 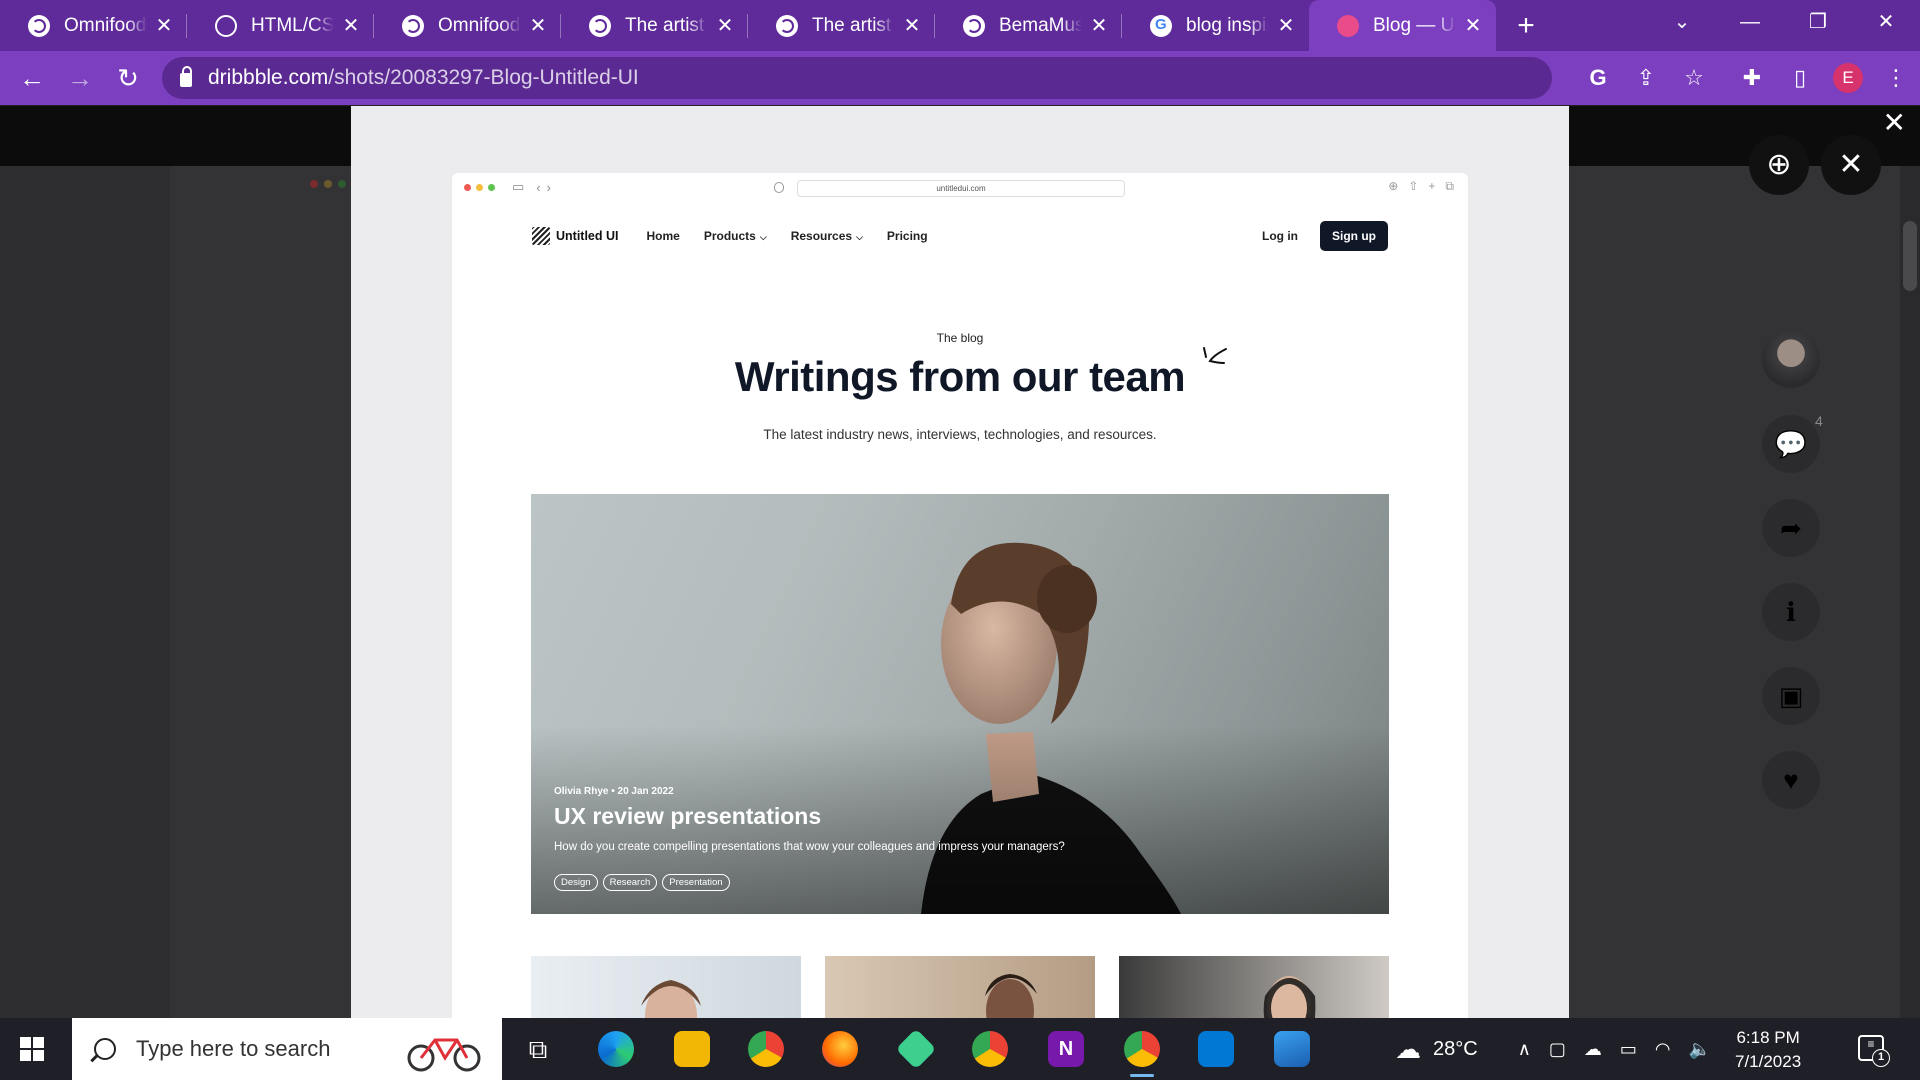 I want to click on back-button: ←, so click(x=32, y=78).